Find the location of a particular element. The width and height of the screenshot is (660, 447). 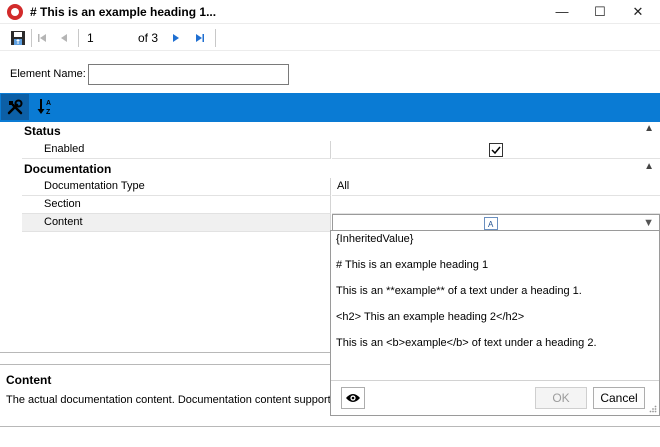

minimize-button: — is located at coordinates (562, 12).